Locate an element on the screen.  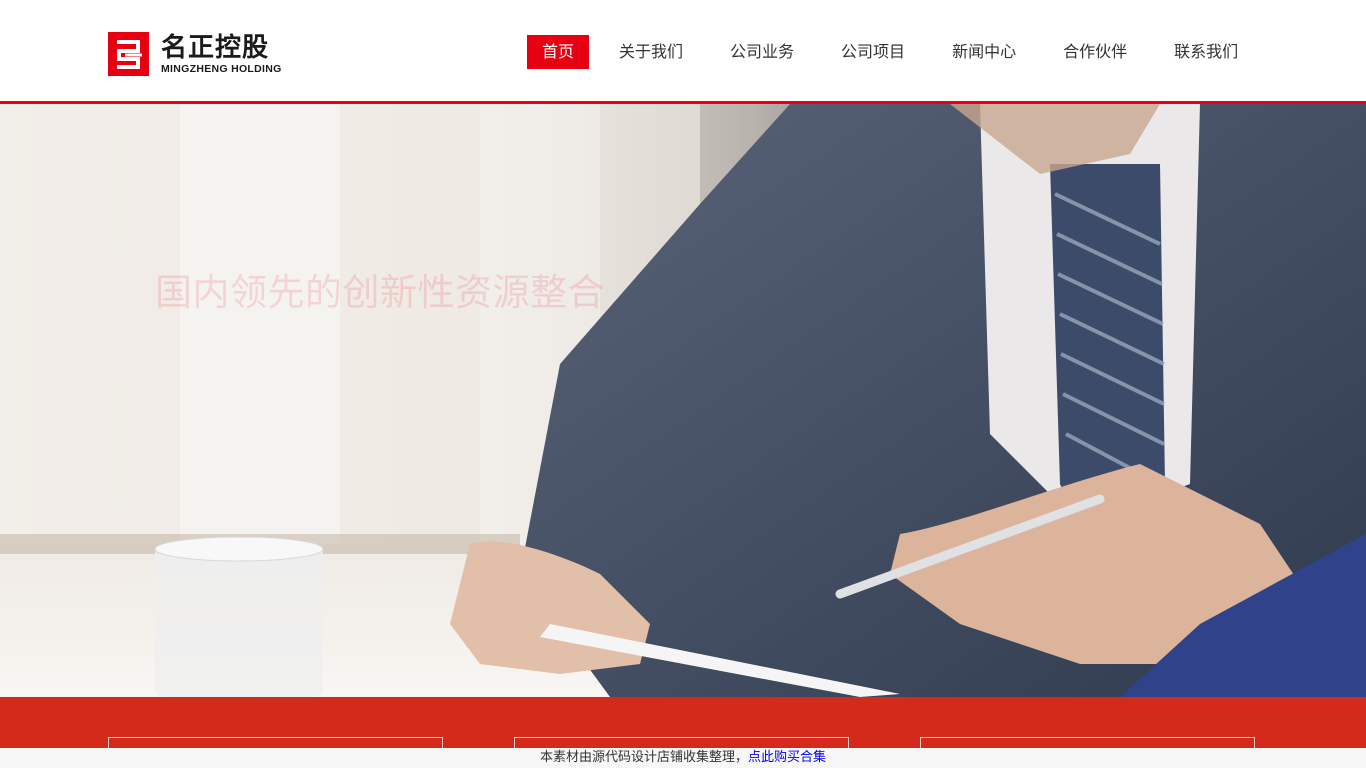
nav-item-business: 公司业务 is located at coordinates (762, 52).